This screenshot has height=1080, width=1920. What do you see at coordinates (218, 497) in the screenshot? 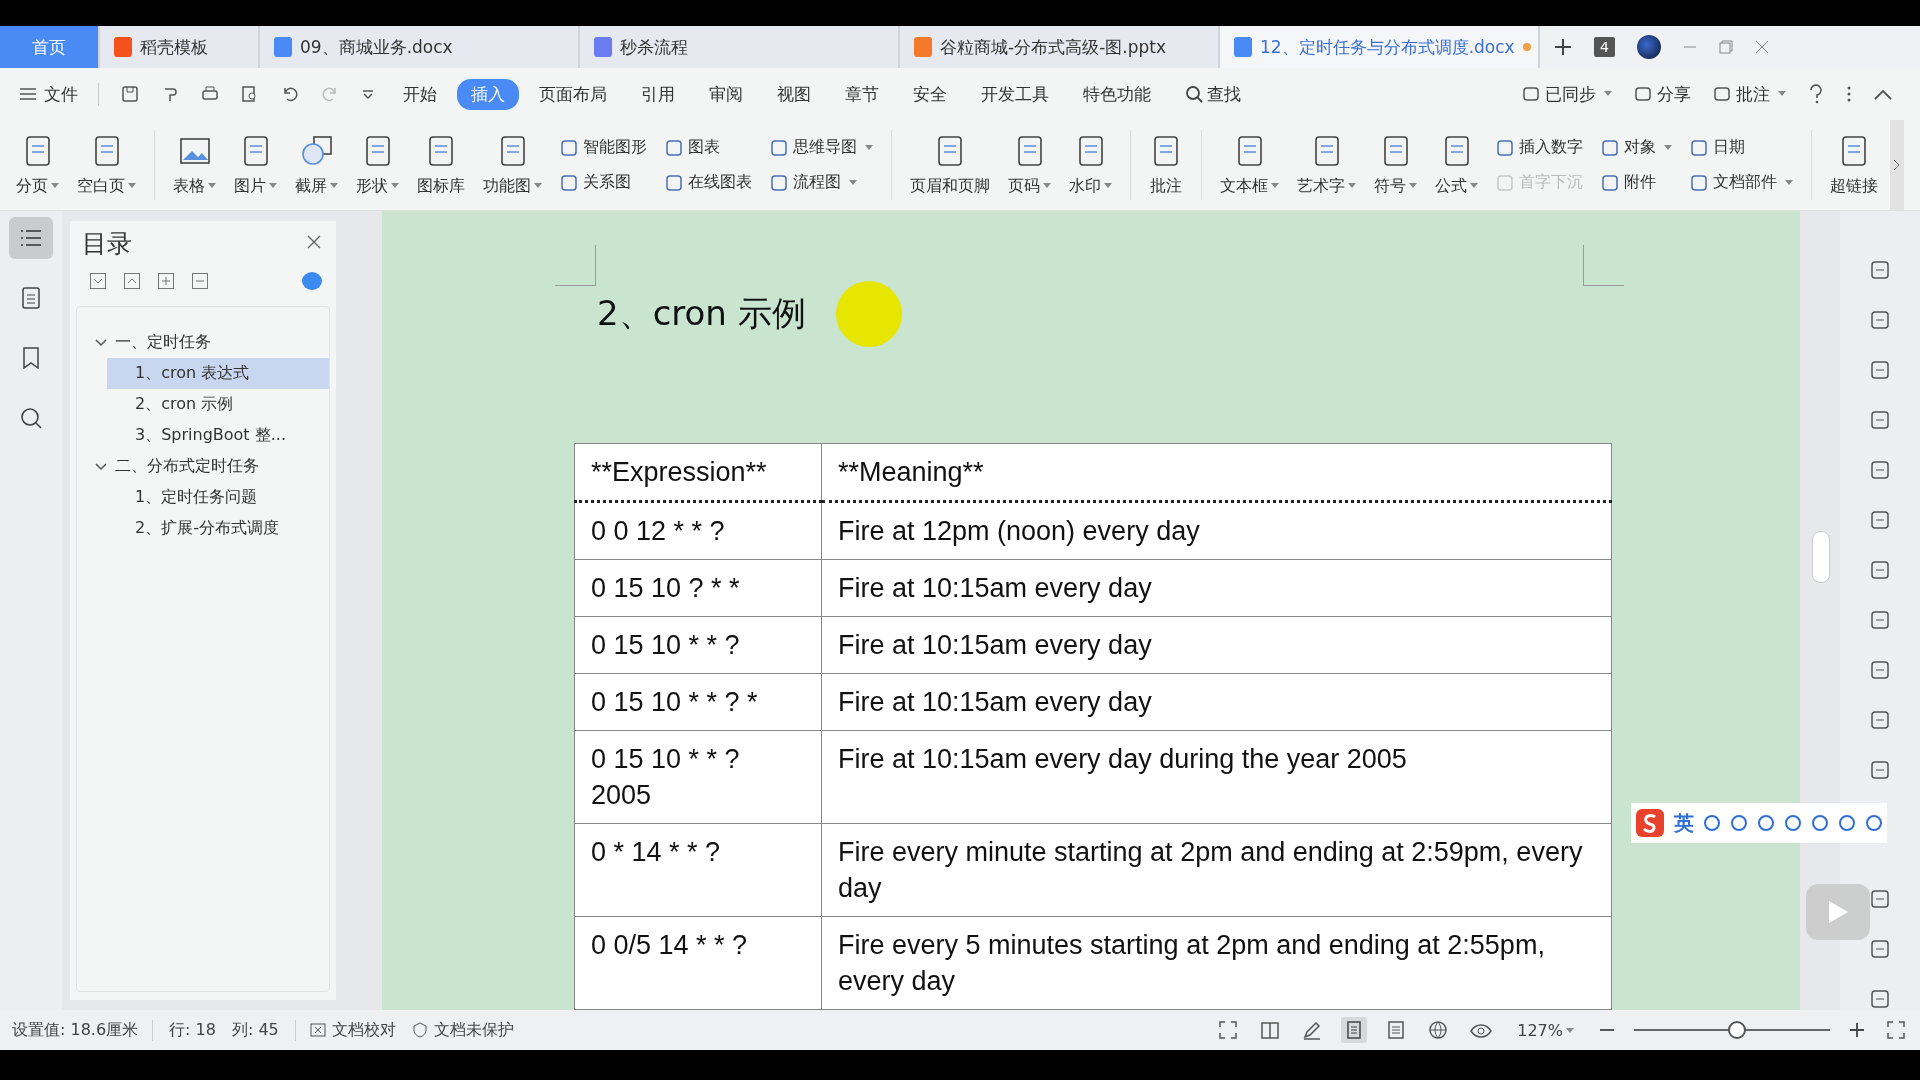
I see `outline-item: 1、定时任务问题` at bounding box center [218, 497].